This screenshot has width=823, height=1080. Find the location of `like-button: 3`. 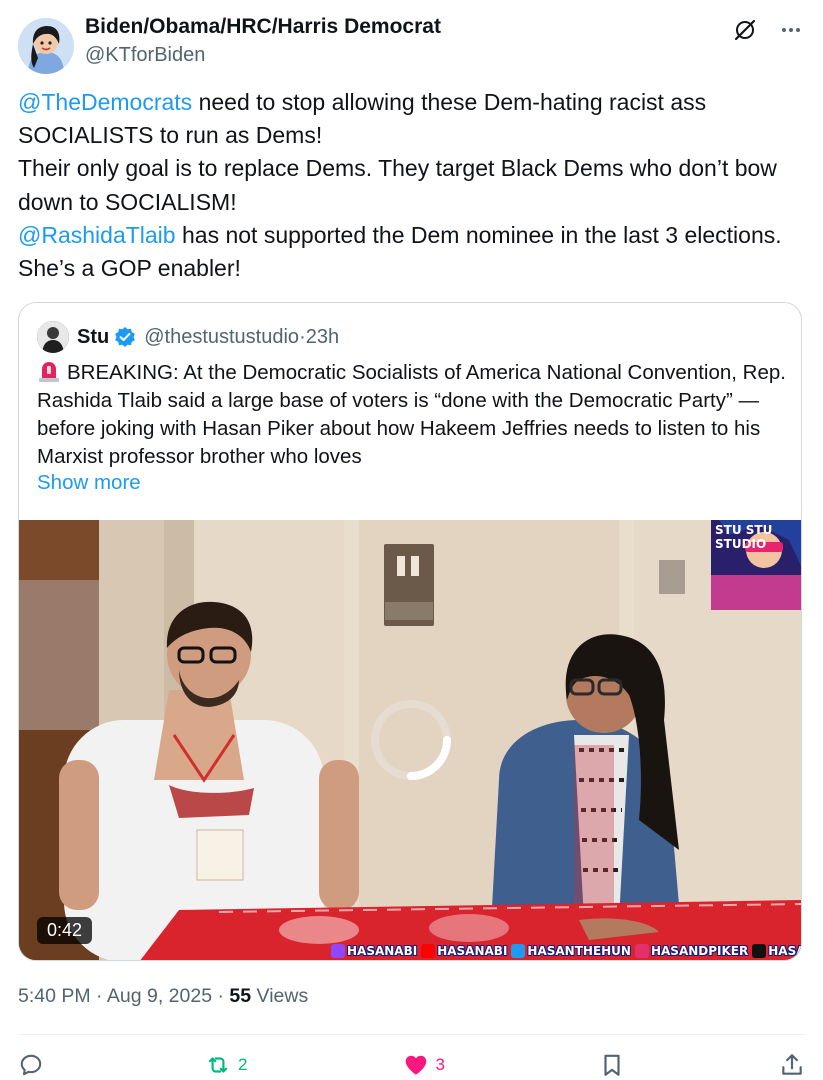

like-button: 3 is located at coordinates (423, 1065).